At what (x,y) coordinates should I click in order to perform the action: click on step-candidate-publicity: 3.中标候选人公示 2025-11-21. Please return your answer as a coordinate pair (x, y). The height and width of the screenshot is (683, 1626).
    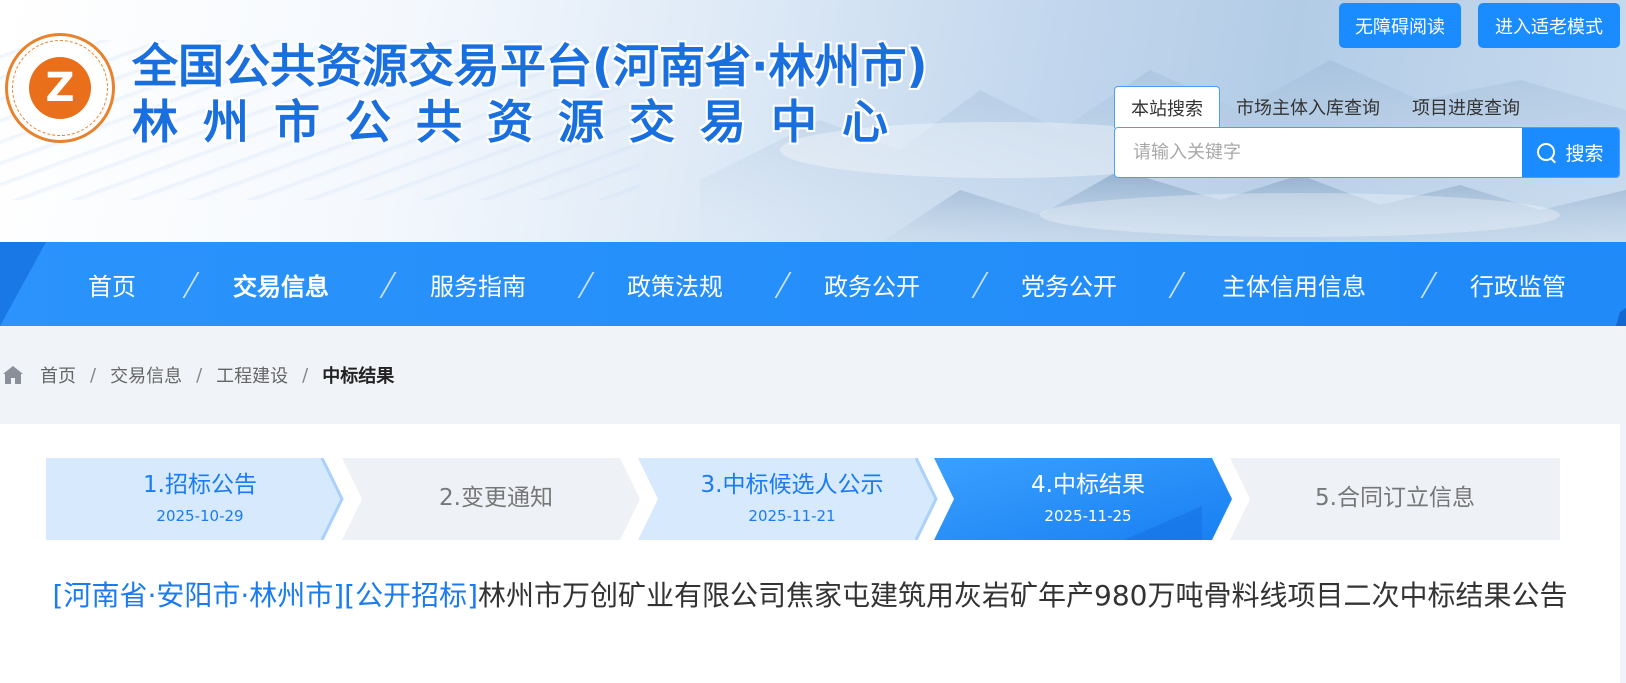
    Looking at the image, I should click on (792, 499).